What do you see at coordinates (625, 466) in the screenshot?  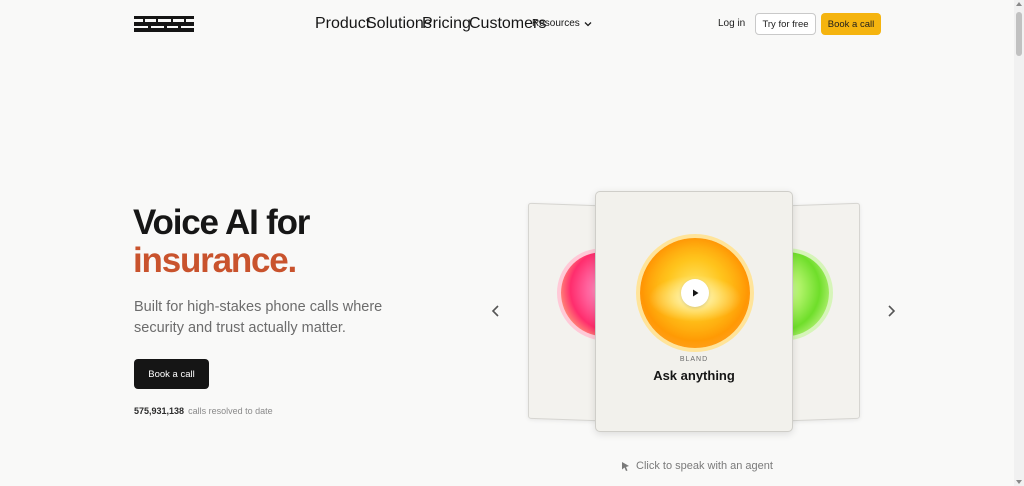 I see `cursor-pointer-icon` at bounding box center [625, 466].